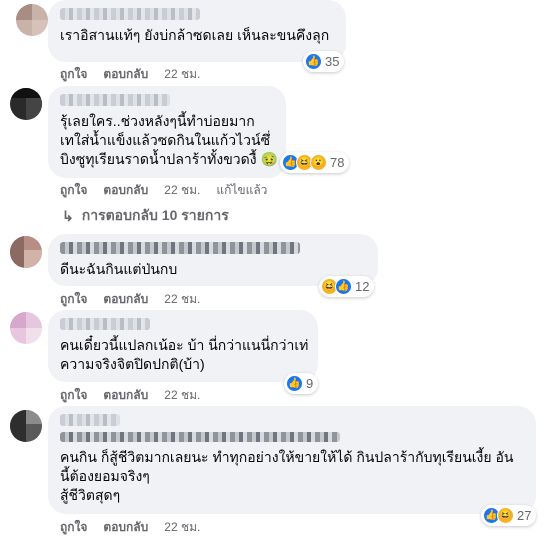 The height and width of the screenshot is (539, 560). What do you see at coordinates (324, 61) in the screenshot?
I see `reaction-summary: 👍 35` at bounding box center [324, 61].